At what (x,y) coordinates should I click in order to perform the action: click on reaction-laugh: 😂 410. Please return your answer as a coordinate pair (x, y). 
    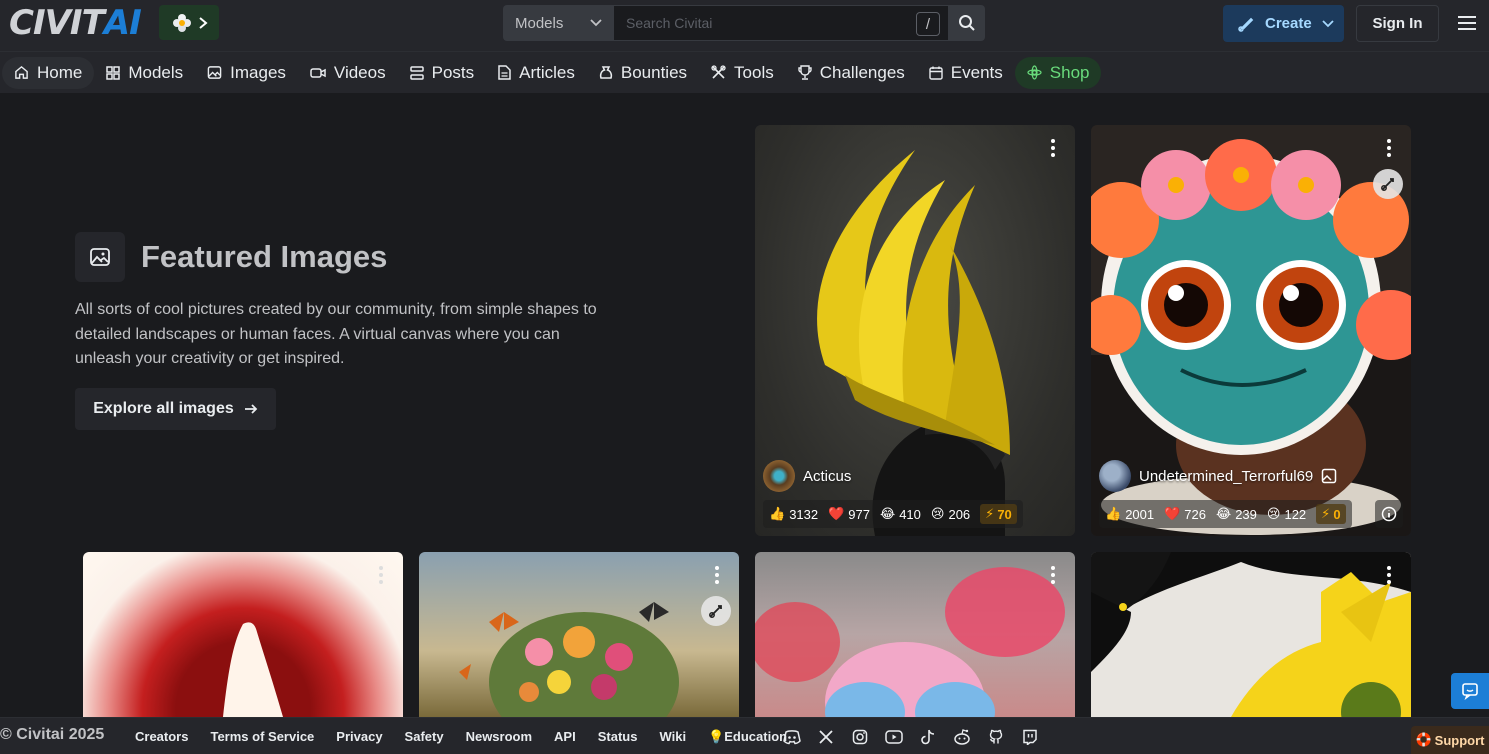
    Looking at the image, I should click on (900, 514).